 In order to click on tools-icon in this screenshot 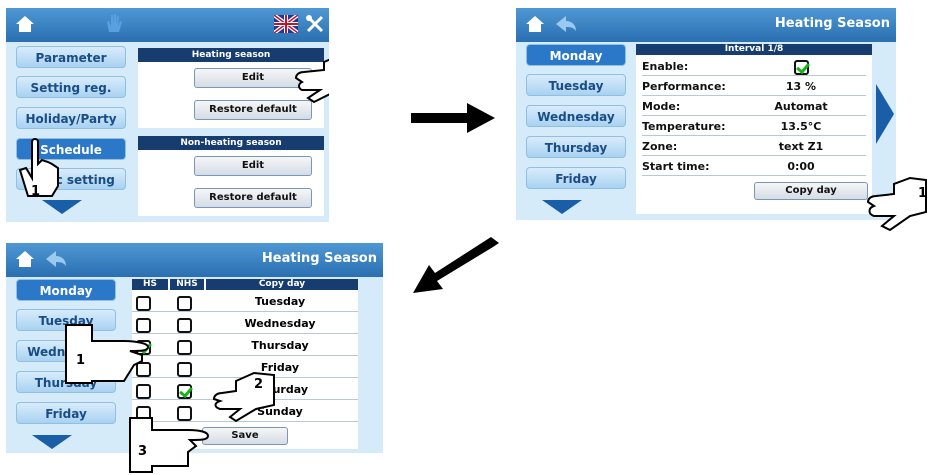, I will do `click(315, 24)`.